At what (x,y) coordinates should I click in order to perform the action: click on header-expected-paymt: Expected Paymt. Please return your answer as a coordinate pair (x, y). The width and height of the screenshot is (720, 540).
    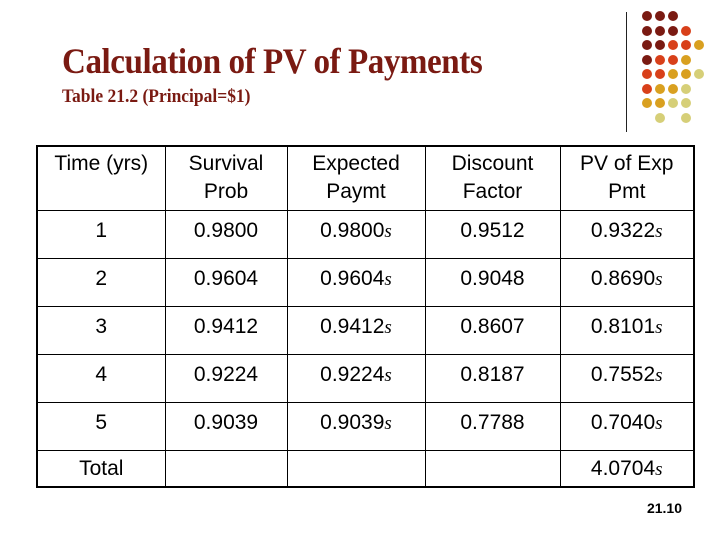
    Looking at the image, I should click on (356, 178).